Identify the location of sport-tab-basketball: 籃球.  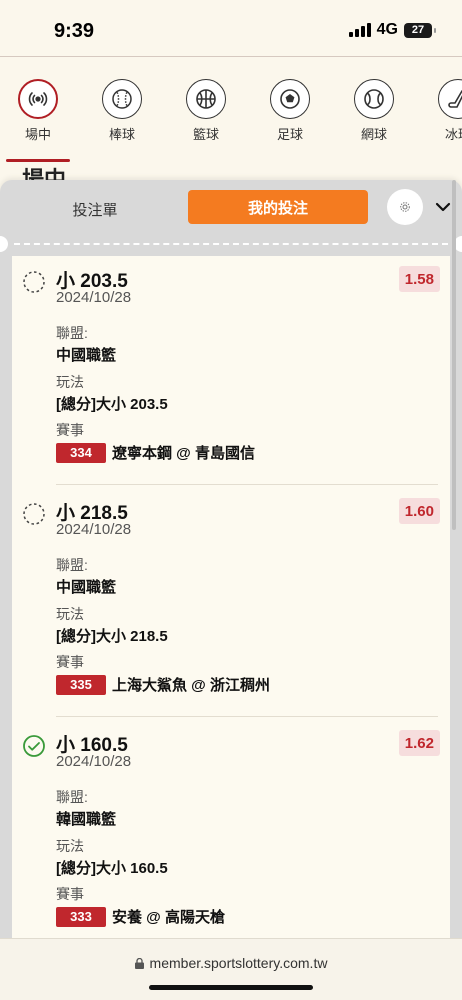
(206, 111).